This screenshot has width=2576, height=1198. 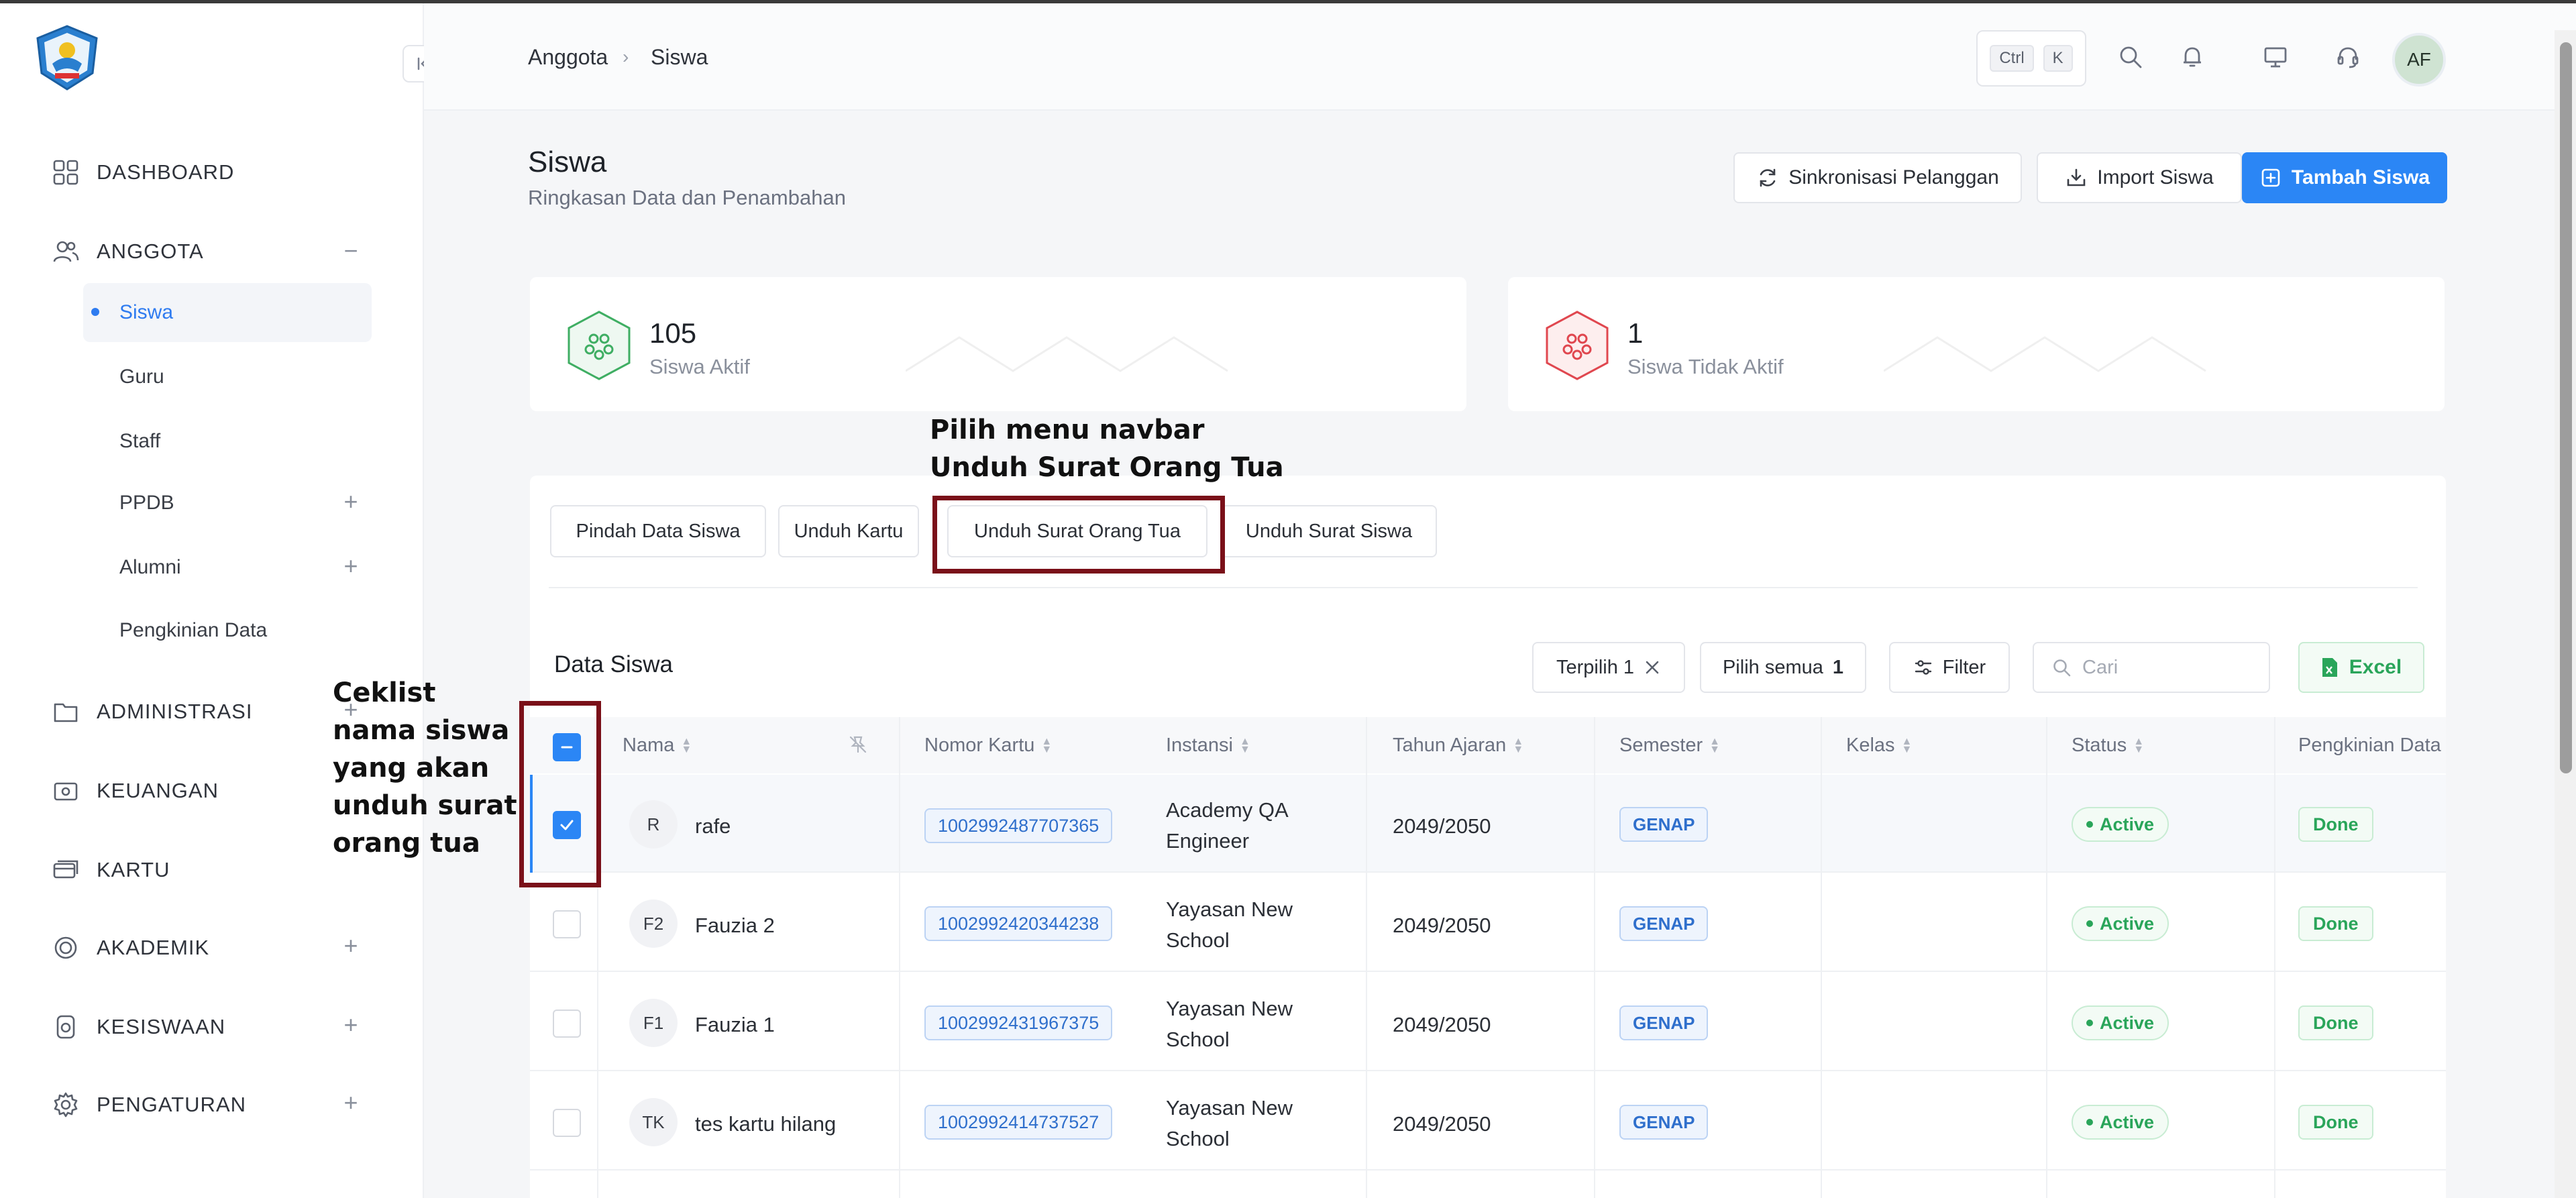 What do you see at coordinates (568, 57) in the screenshot?
I see `breadcrumb-anggota: Anggota` at bounding box center [568, 57].